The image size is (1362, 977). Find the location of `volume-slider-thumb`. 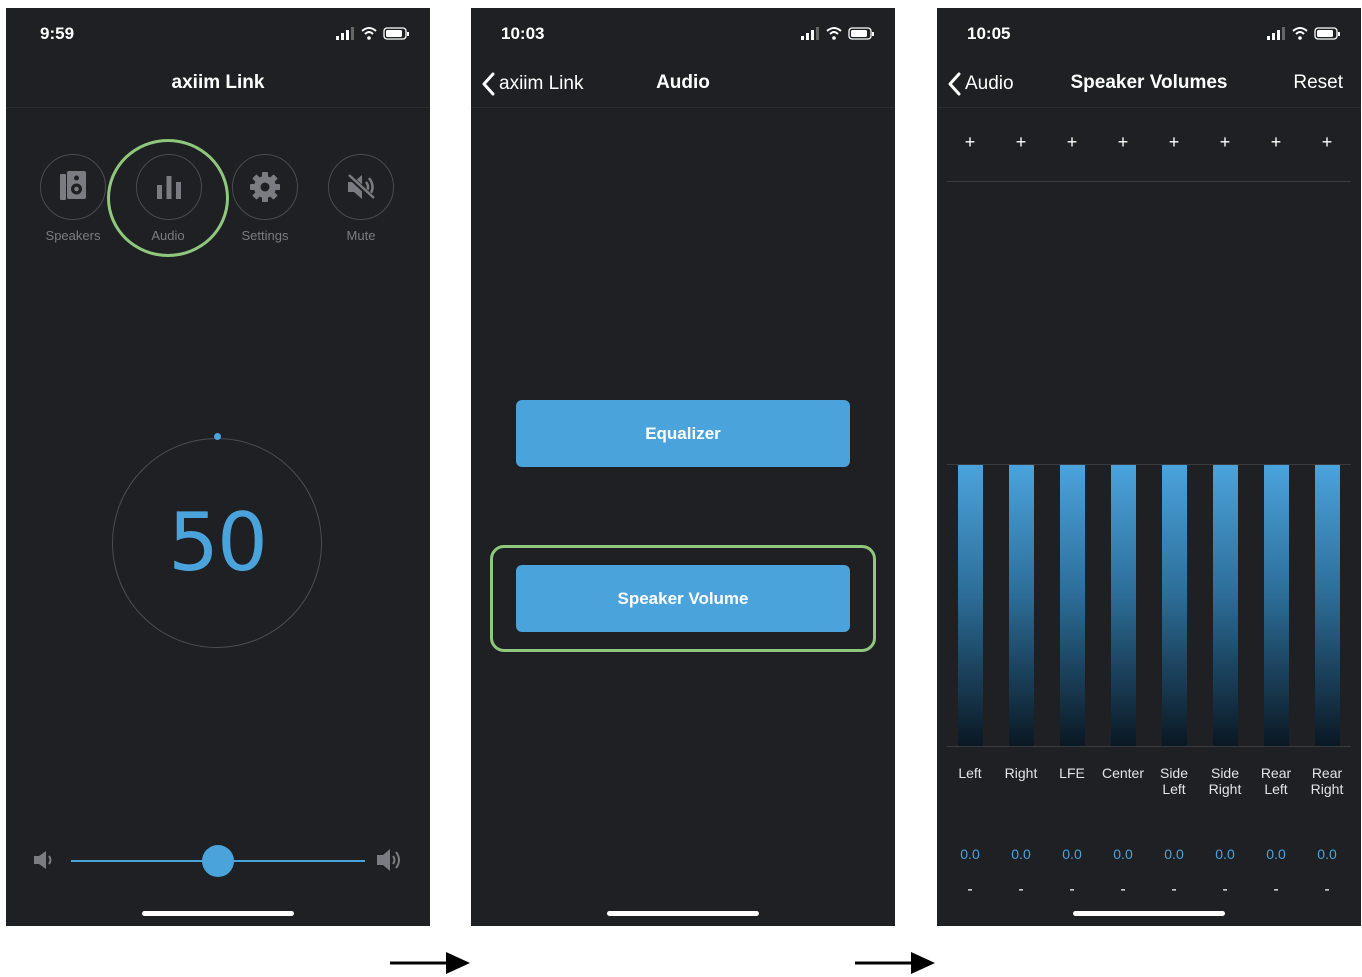

volume-slider-thumb is located at coordinates (218, 861).